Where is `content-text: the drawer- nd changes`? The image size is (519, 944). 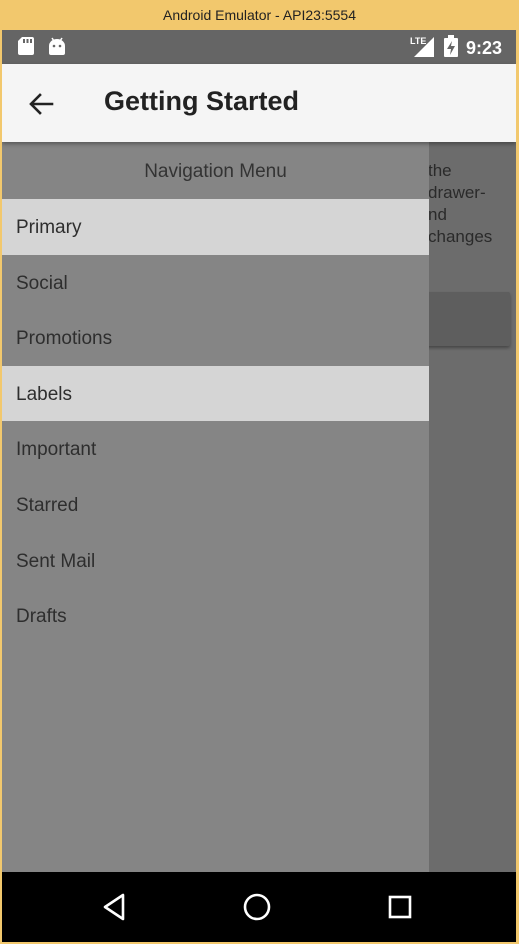 content-text: the drawer- nd changes is located at coordinates (460, 203).